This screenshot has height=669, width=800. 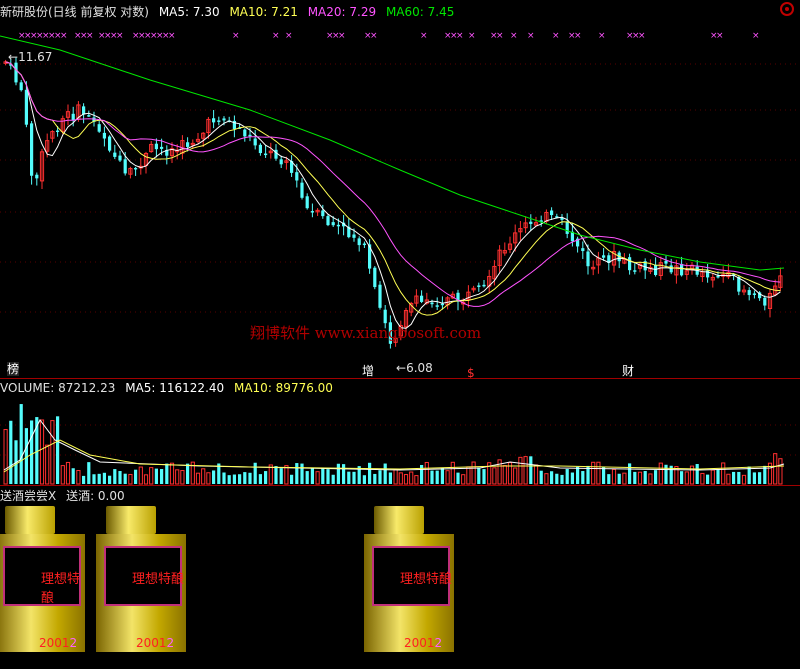 I want to click on jar-neck, so click(x=399, y=520).